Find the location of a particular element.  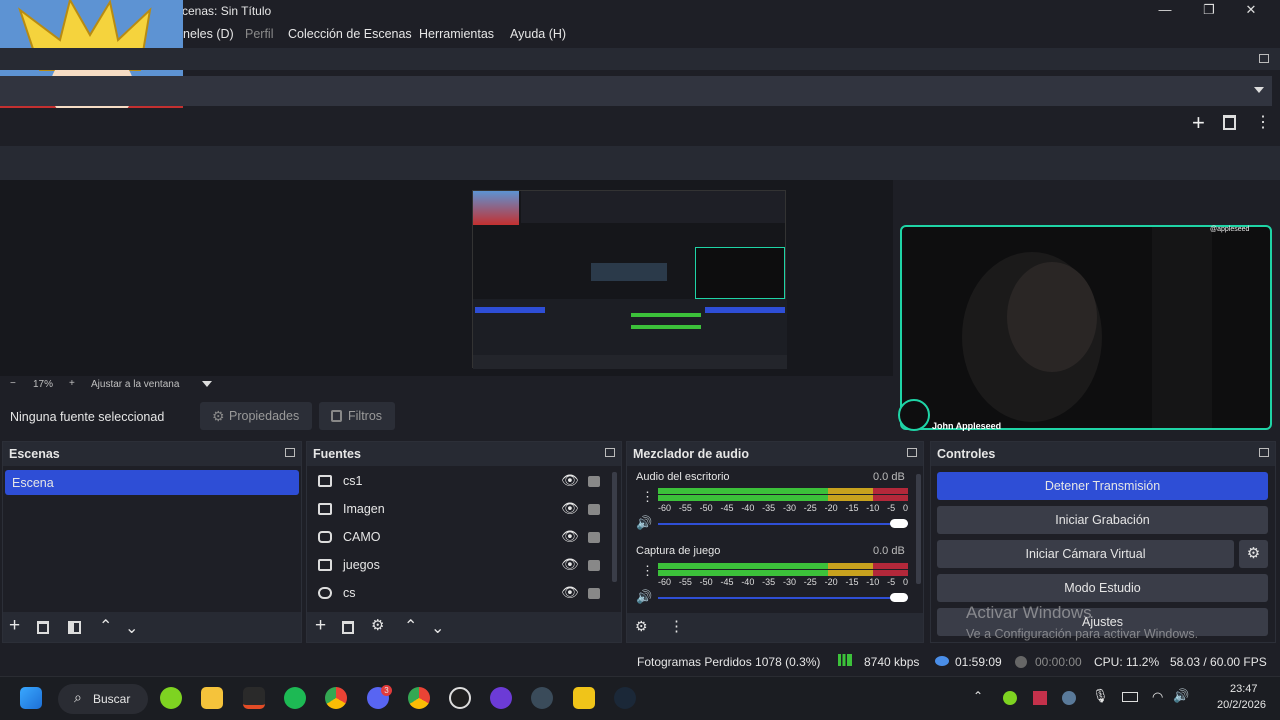

properties-button: ⚙ Propiedades is located at coordinates (256, 416).